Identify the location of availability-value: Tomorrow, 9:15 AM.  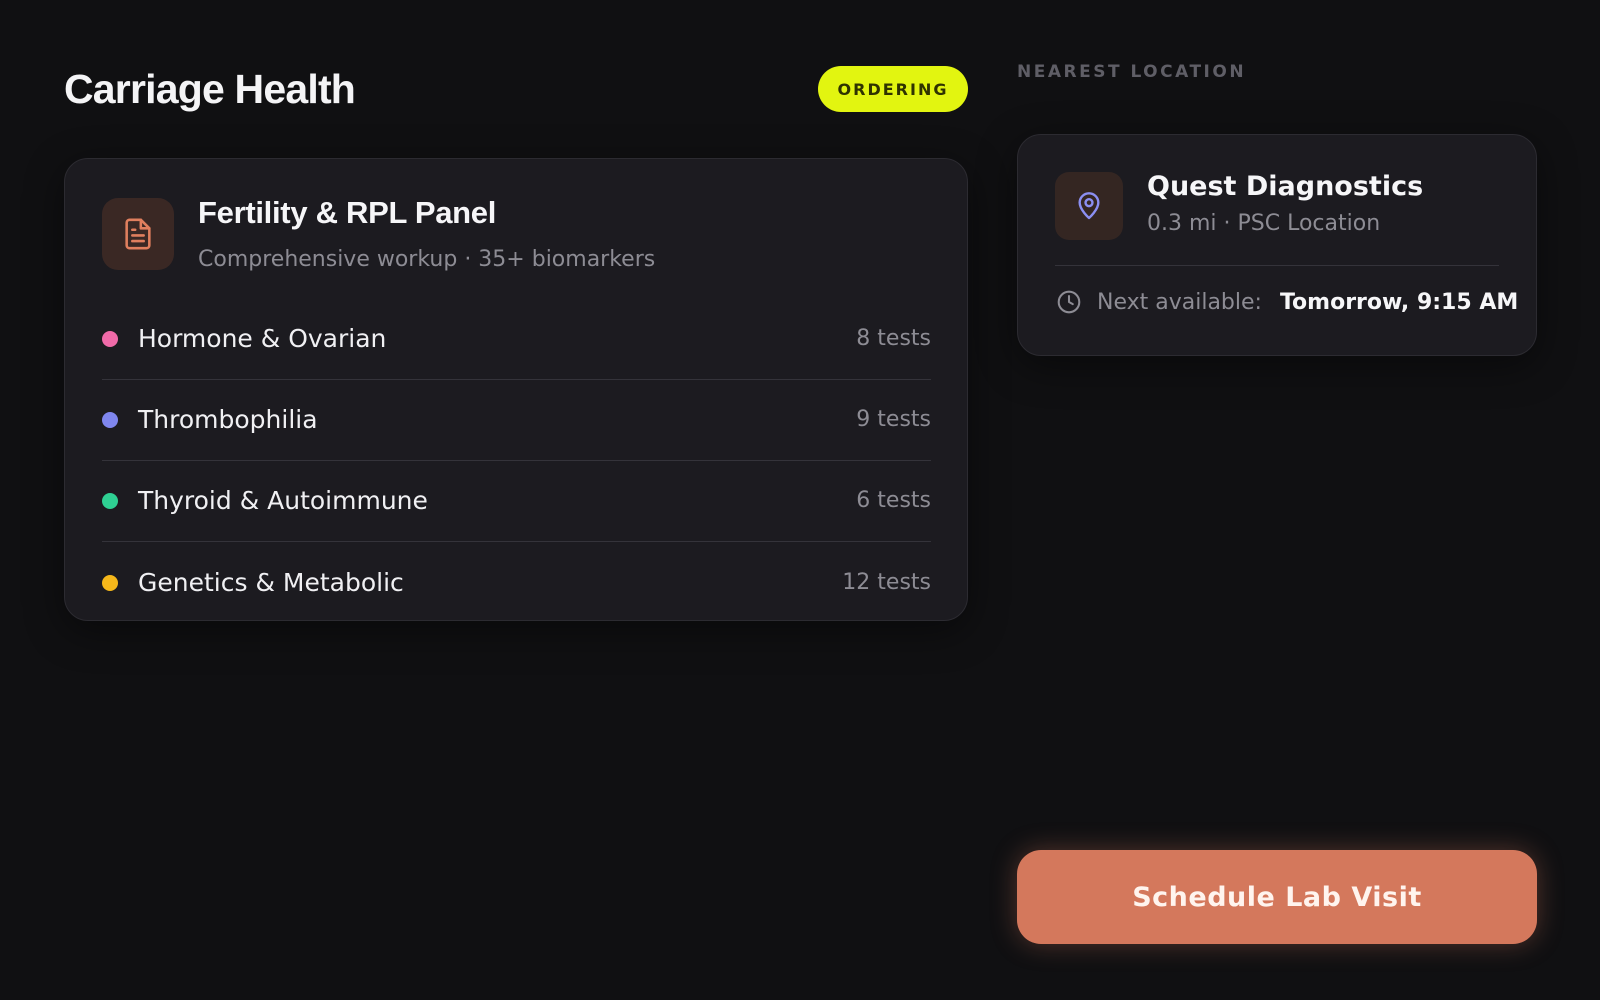
(1399, 302).